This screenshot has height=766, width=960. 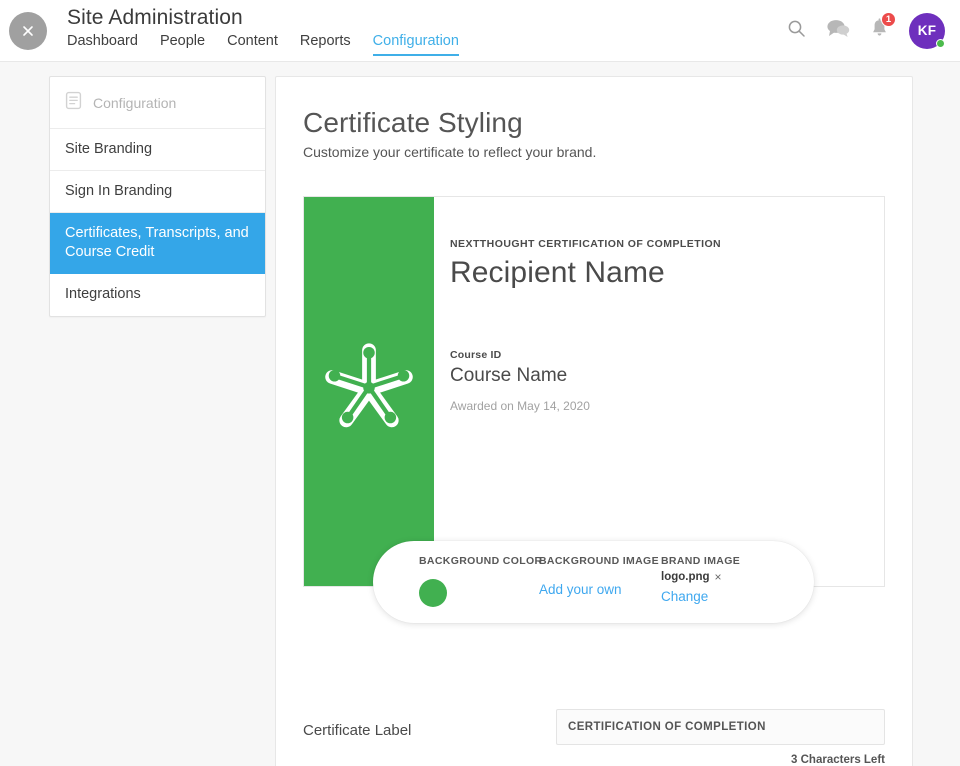 I want to click on sidebar-item-sign-in-branding: Sign In Branding, so click(x=157, y=192).